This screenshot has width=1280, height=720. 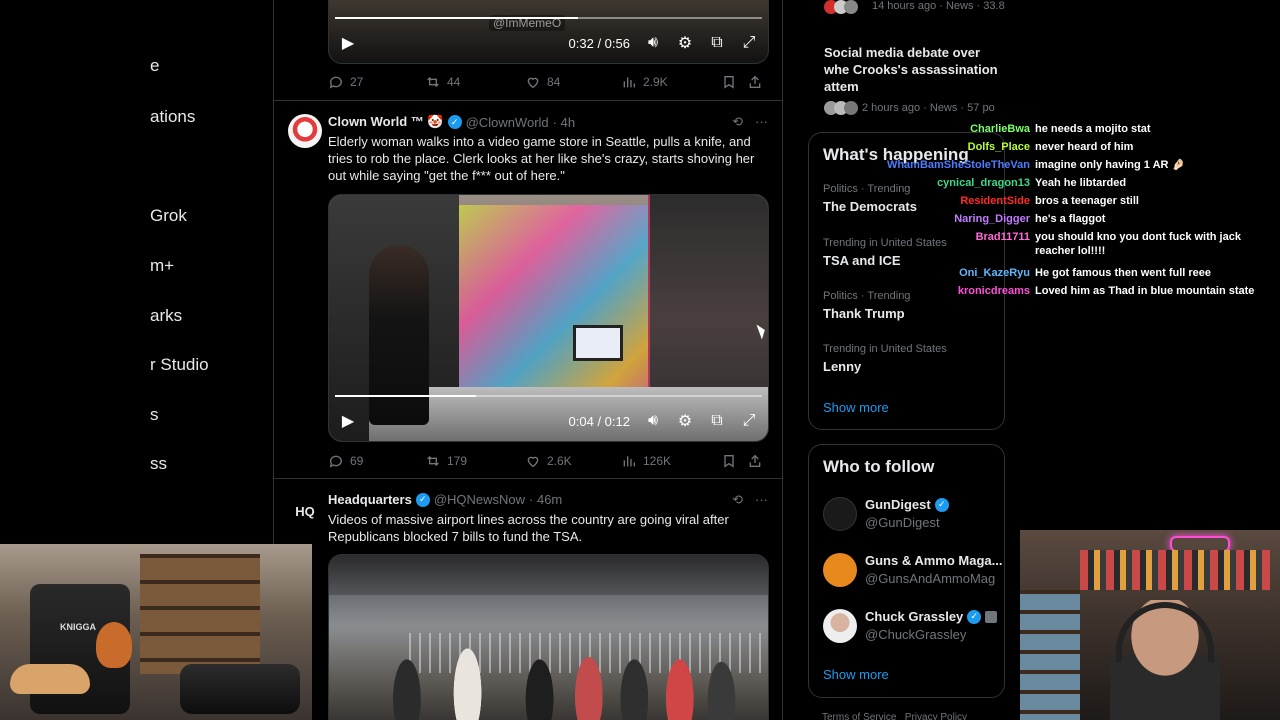 I want to click on video-time: 0:32 / 0:56, so click(x=599, y=43).